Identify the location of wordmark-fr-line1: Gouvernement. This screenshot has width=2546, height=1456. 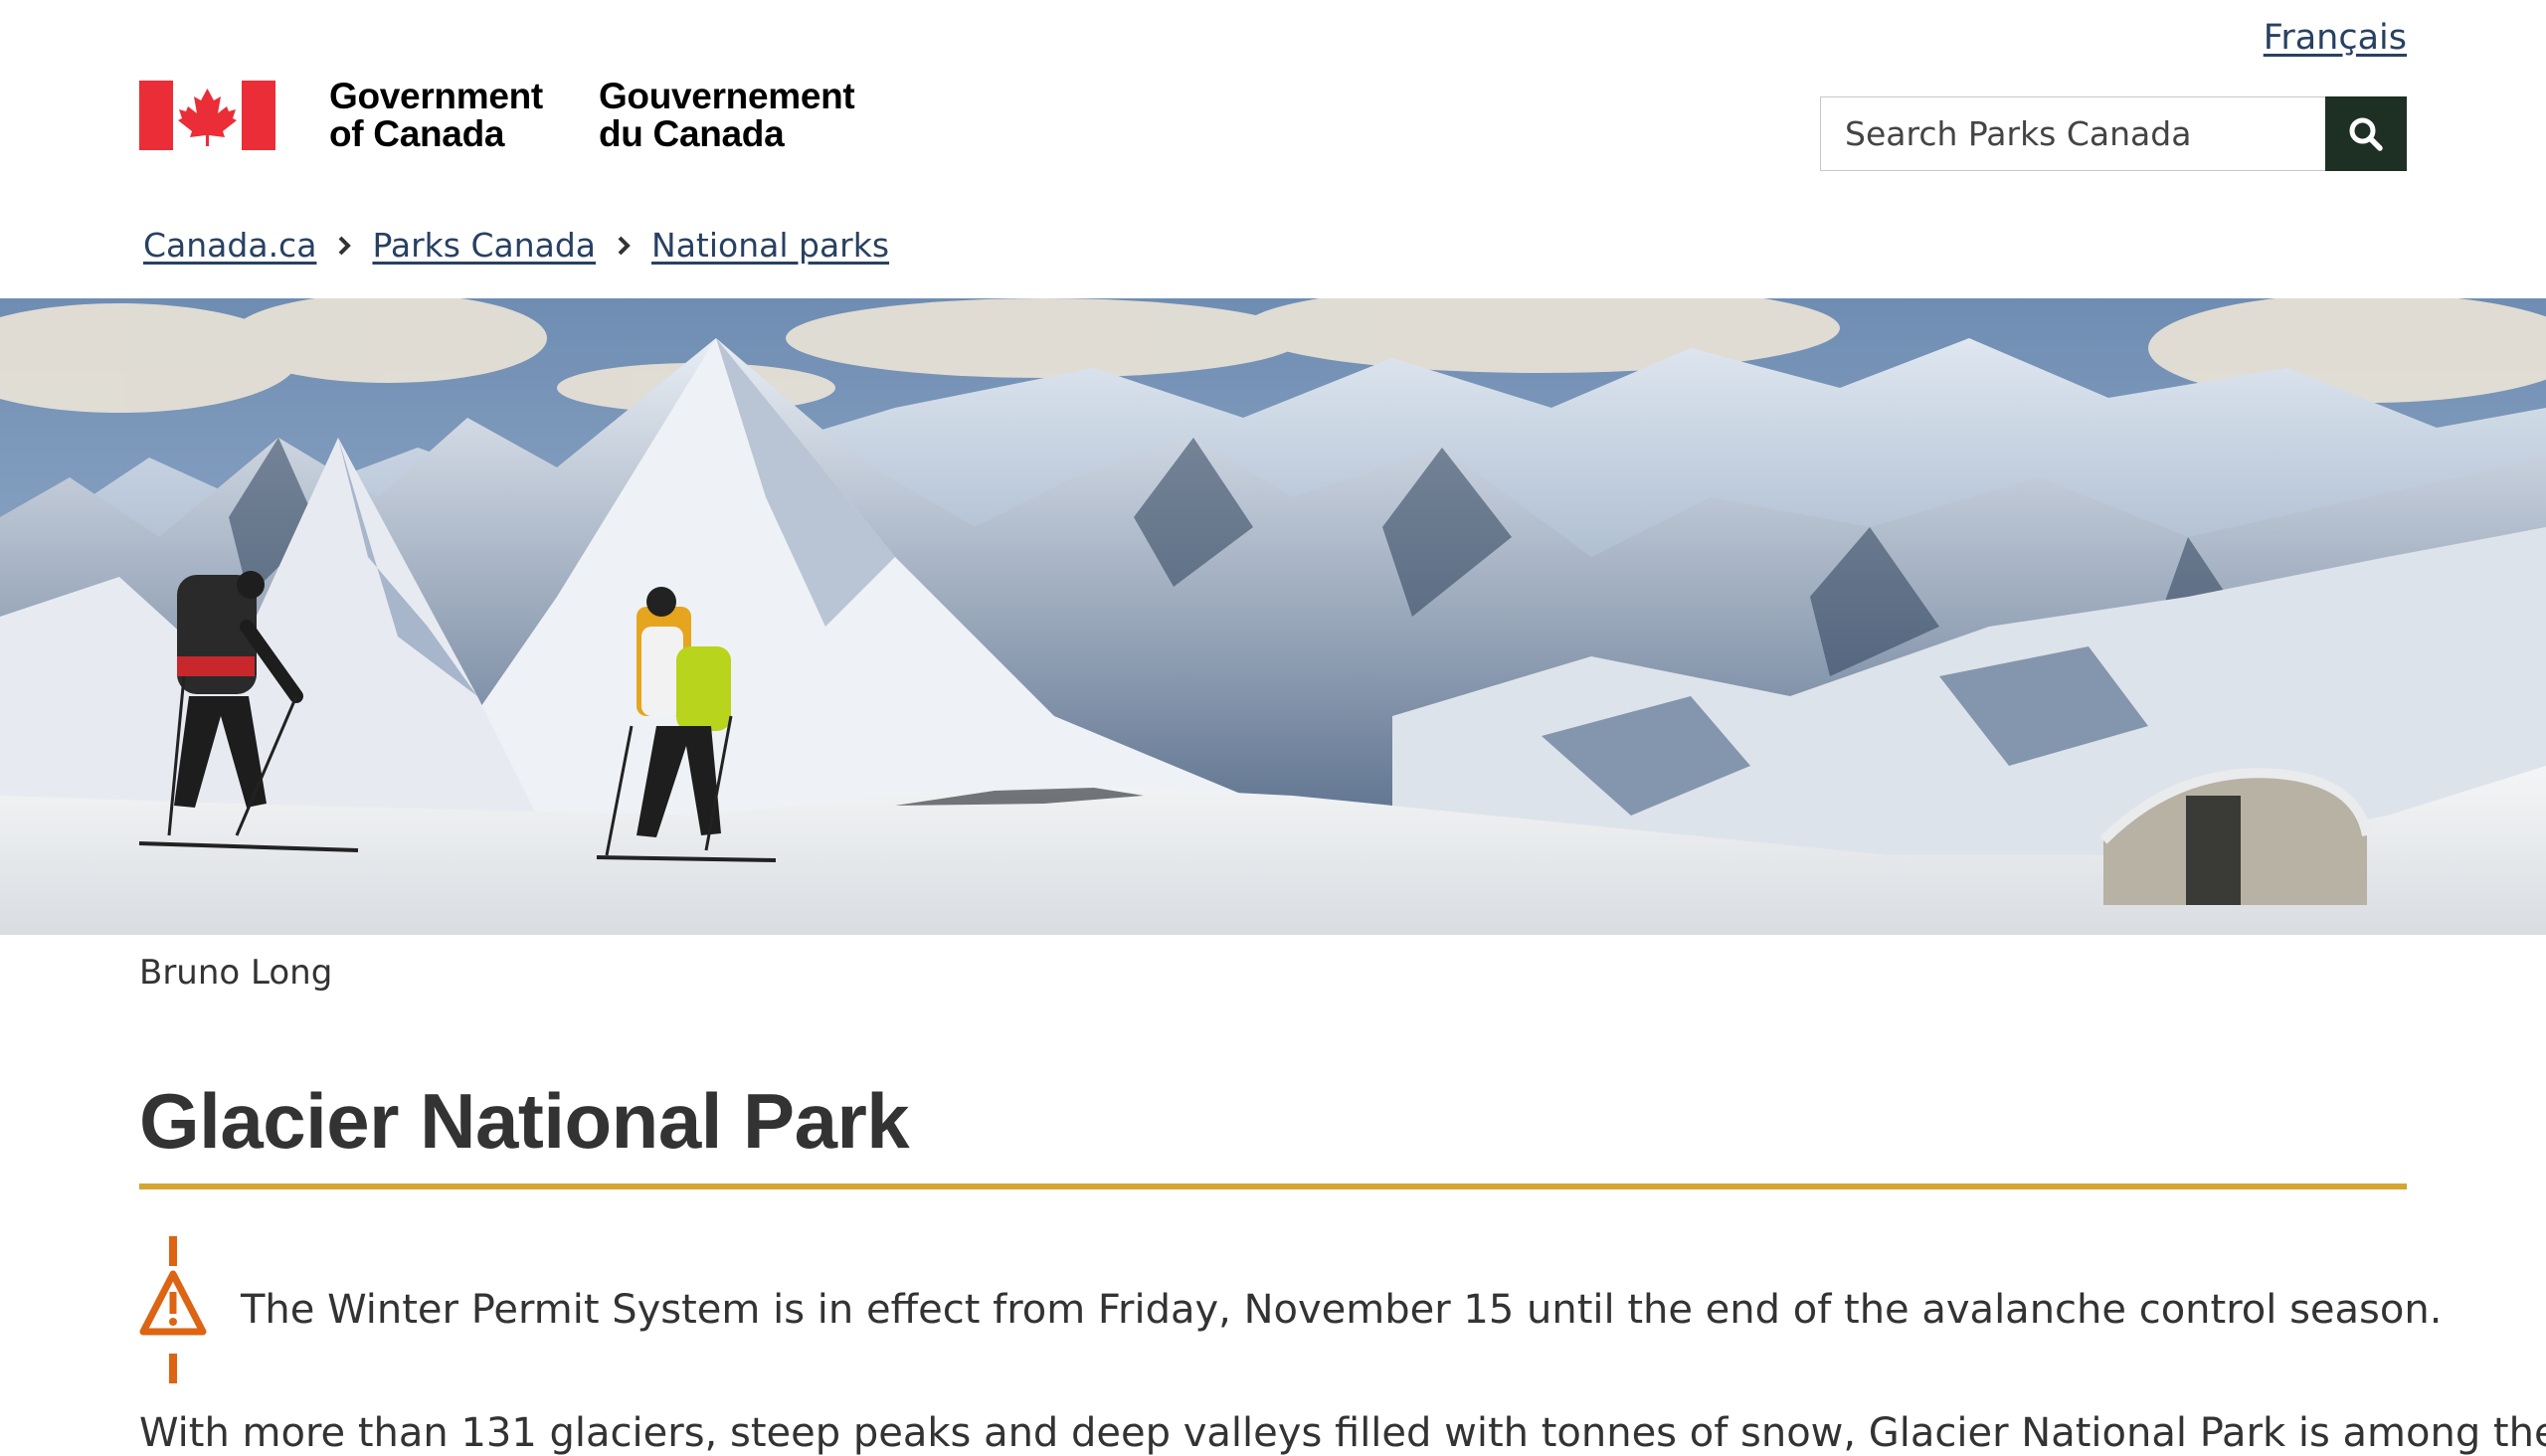
(726, 96).